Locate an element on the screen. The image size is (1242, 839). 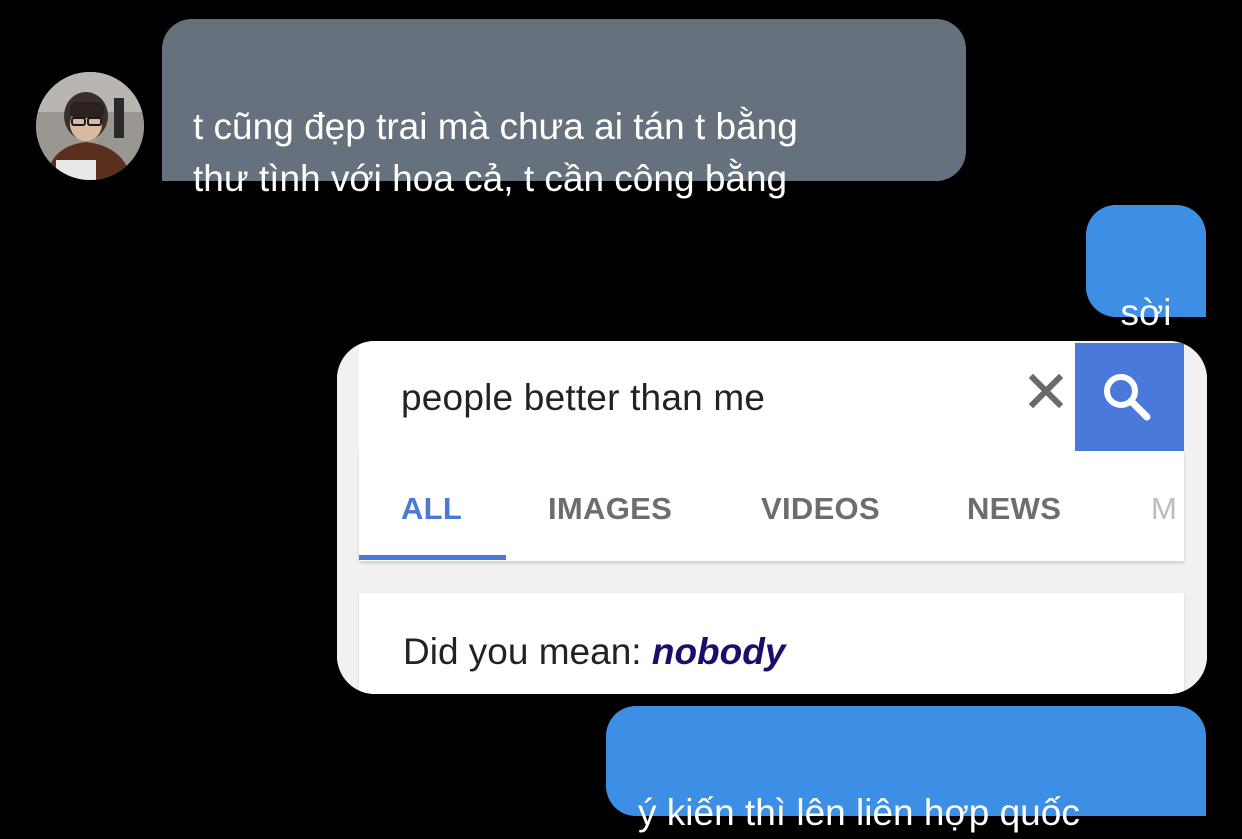
image-tab-news: NEWS is located at coordinates (1014, 508).